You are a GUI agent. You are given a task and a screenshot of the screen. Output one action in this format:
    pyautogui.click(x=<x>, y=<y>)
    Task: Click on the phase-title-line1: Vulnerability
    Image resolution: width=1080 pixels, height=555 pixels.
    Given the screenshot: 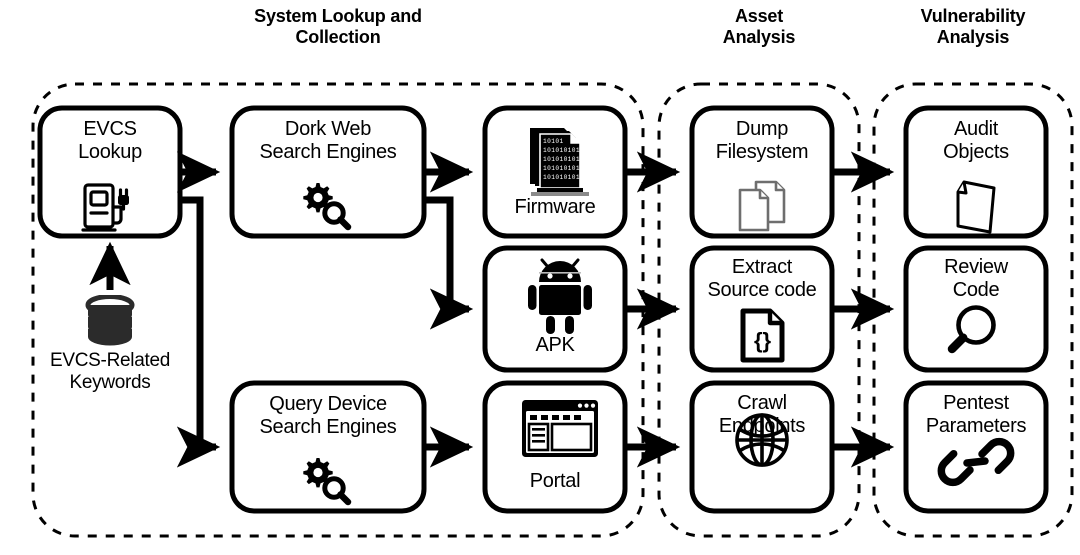 What is the action you would take?
    pyautogui.click(x=973, y=16)
    